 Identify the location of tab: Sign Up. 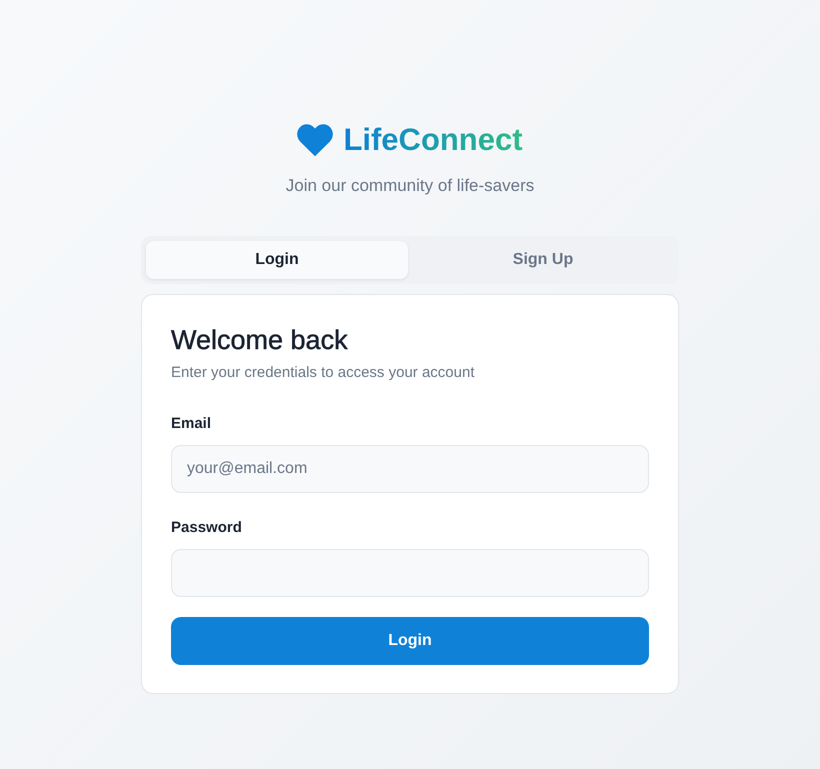
(543, 260).